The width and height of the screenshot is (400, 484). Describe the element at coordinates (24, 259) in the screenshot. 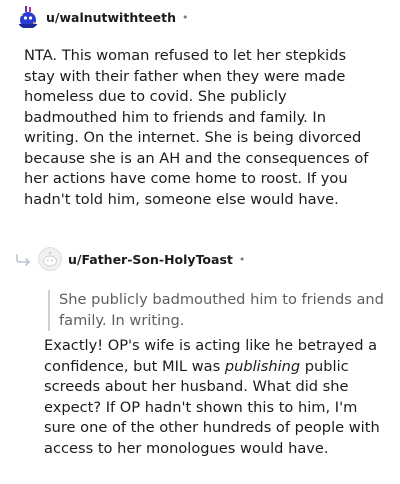

I see `reply-arrow-icon` at that location.